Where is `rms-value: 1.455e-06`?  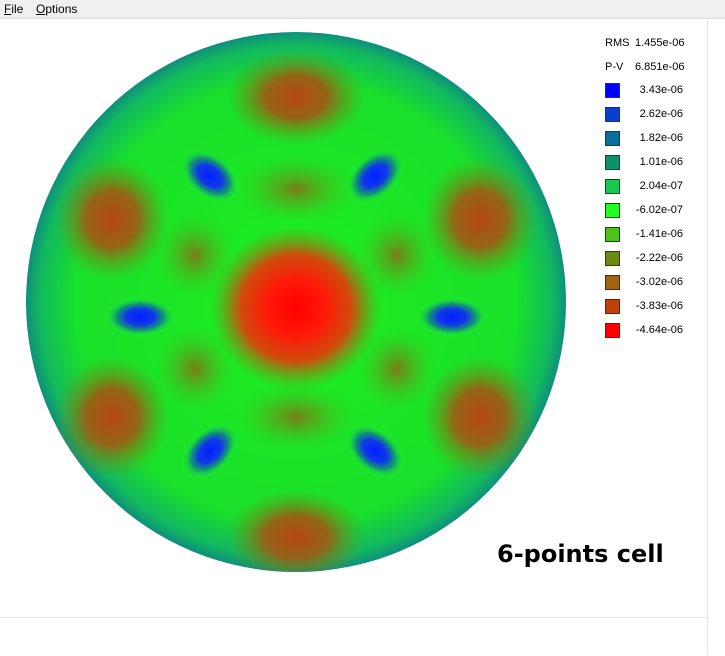
rms-value: 1.455e-06 is located at coordinates (660, 43).